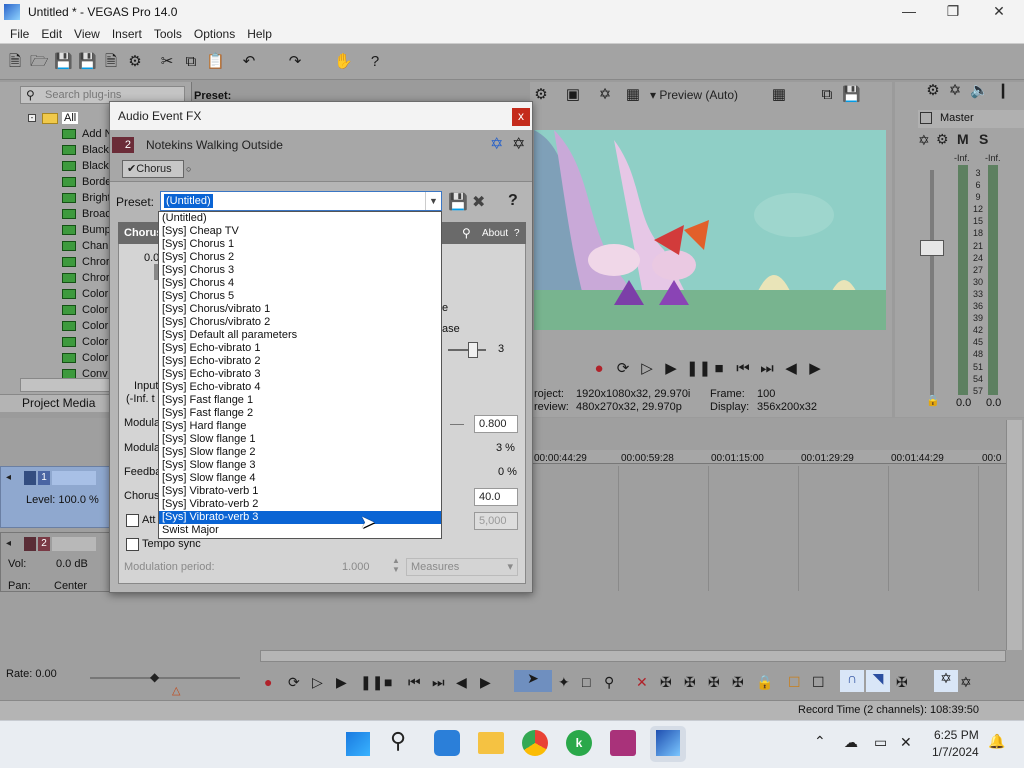 The image size is (1024, 768). What do you see at coordinates (932, 248) in the screenshot?
I see `master-fader-handle` at bounding box center [932, 248].